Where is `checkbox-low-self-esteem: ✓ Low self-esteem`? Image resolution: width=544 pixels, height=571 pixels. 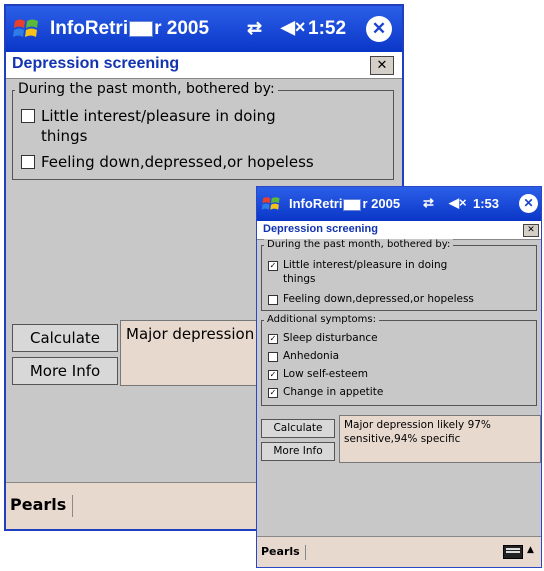
checkbox-low-self-esteem: ✓ Low self-esteem is located at coordinates (398, 375).